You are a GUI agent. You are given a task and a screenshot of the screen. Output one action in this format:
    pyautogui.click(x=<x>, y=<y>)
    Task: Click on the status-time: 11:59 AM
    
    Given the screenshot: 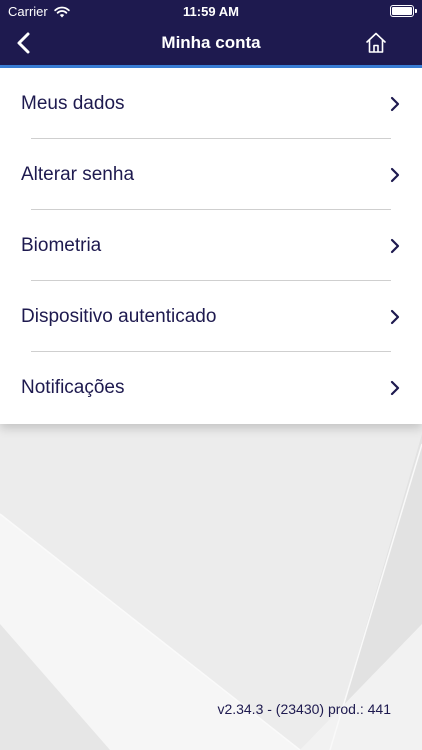 What is the action you would take?
    pyautogui.click(x=211, y=11)
    